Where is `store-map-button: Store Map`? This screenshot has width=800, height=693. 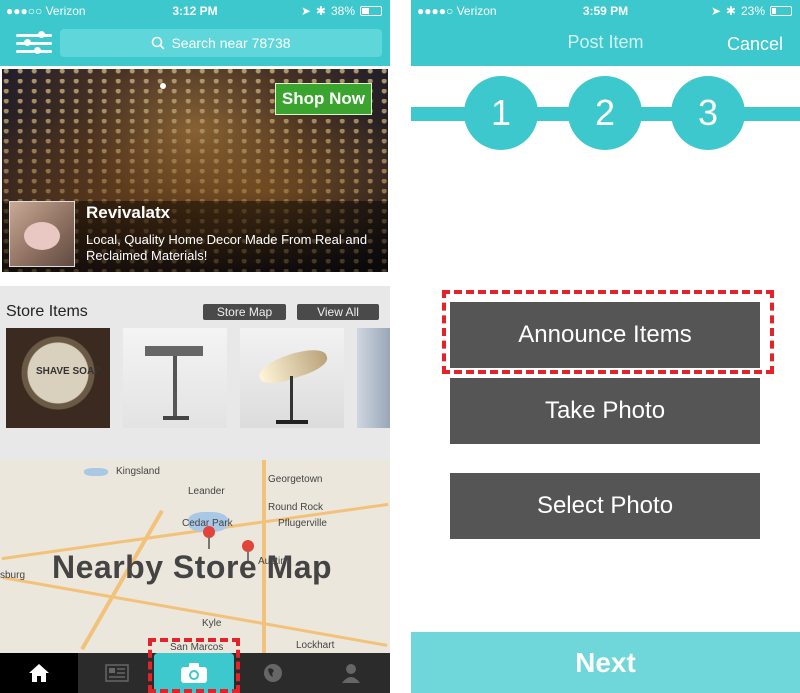 store-map-button: Store Map is located at coordinates (244, 312).